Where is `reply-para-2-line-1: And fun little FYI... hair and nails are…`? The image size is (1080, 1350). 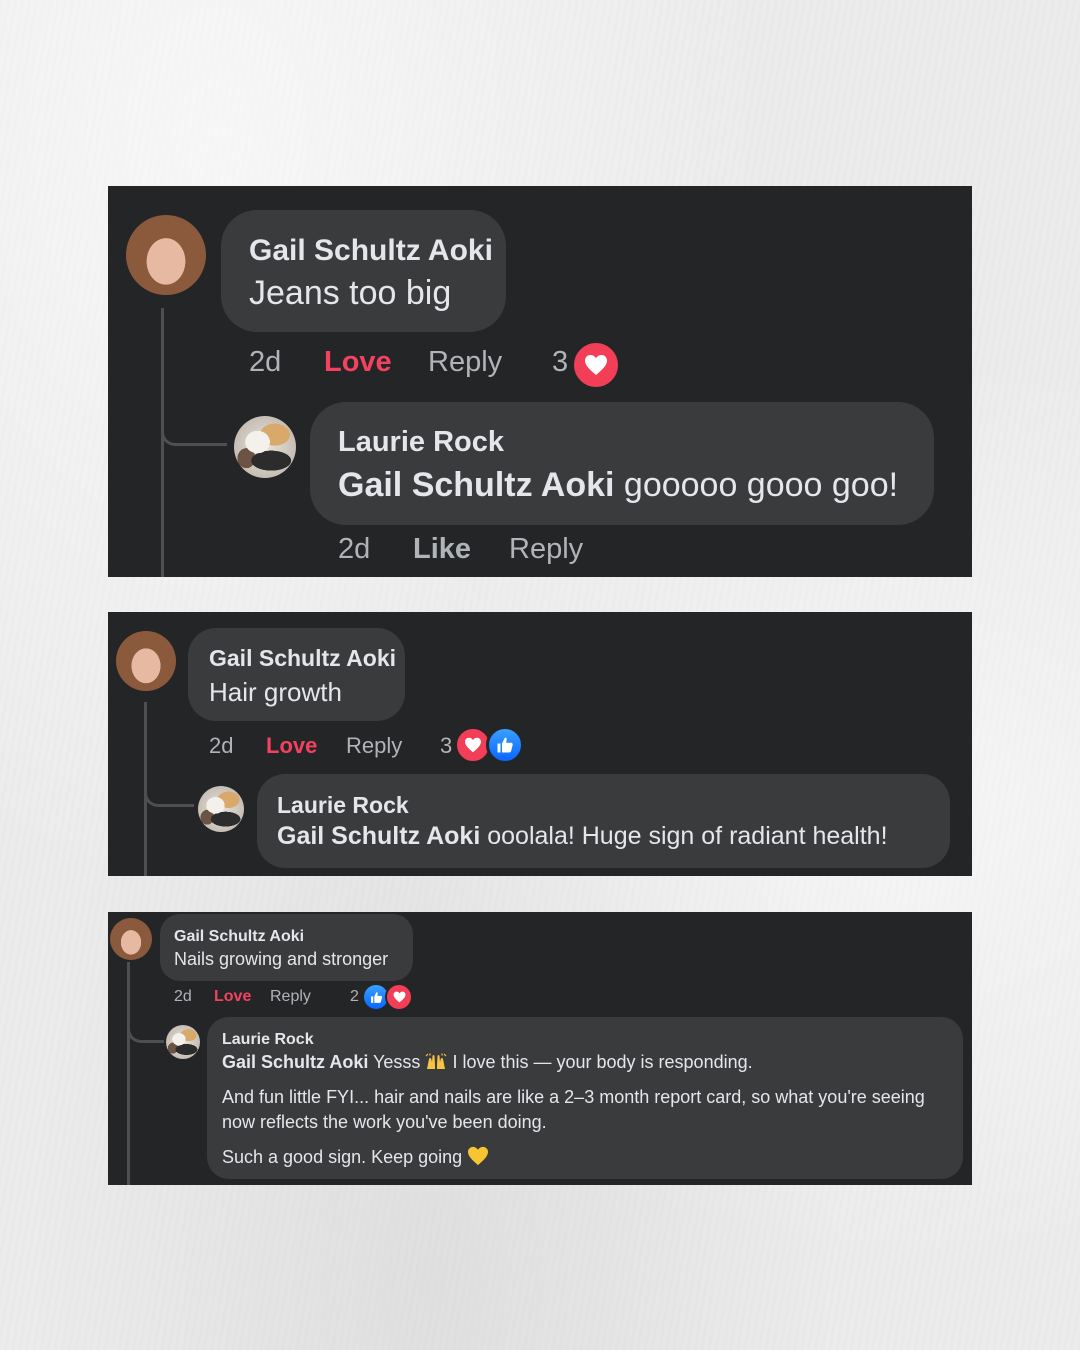 reply-para-2-line-1: And fun little FYI... hair and nails are… is located at coordinates (573, 1097).